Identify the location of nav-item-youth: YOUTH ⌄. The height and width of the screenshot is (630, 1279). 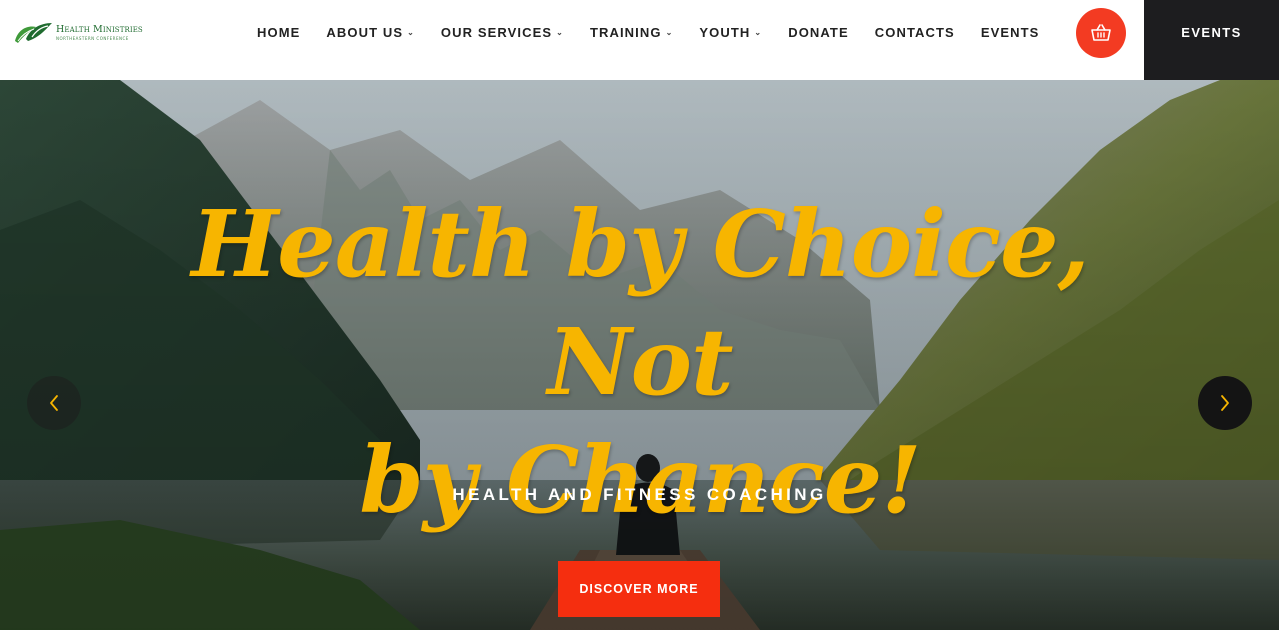
(730, 32).